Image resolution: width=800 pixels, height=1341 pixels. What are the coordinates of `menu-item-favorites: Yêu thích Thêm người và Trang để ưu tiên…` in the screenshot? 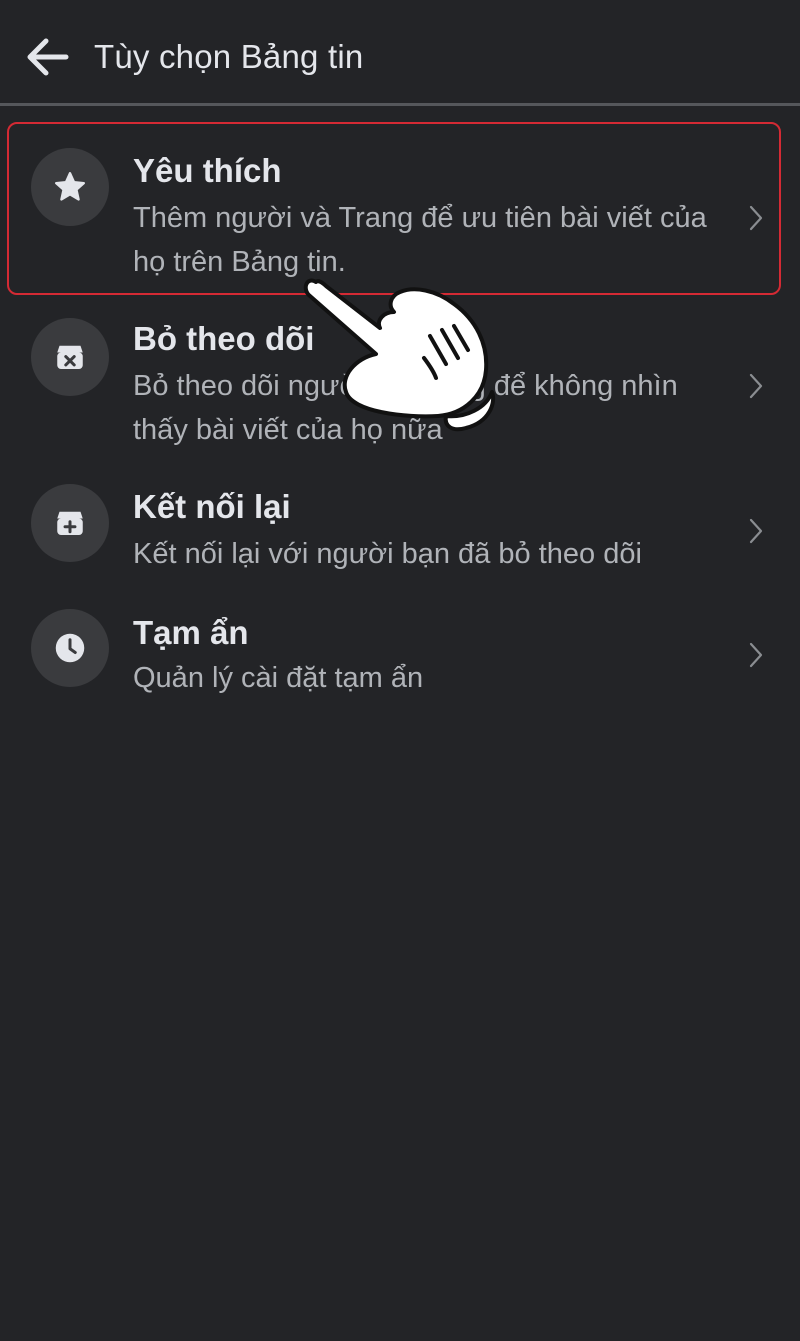 It's located at (400, 209).